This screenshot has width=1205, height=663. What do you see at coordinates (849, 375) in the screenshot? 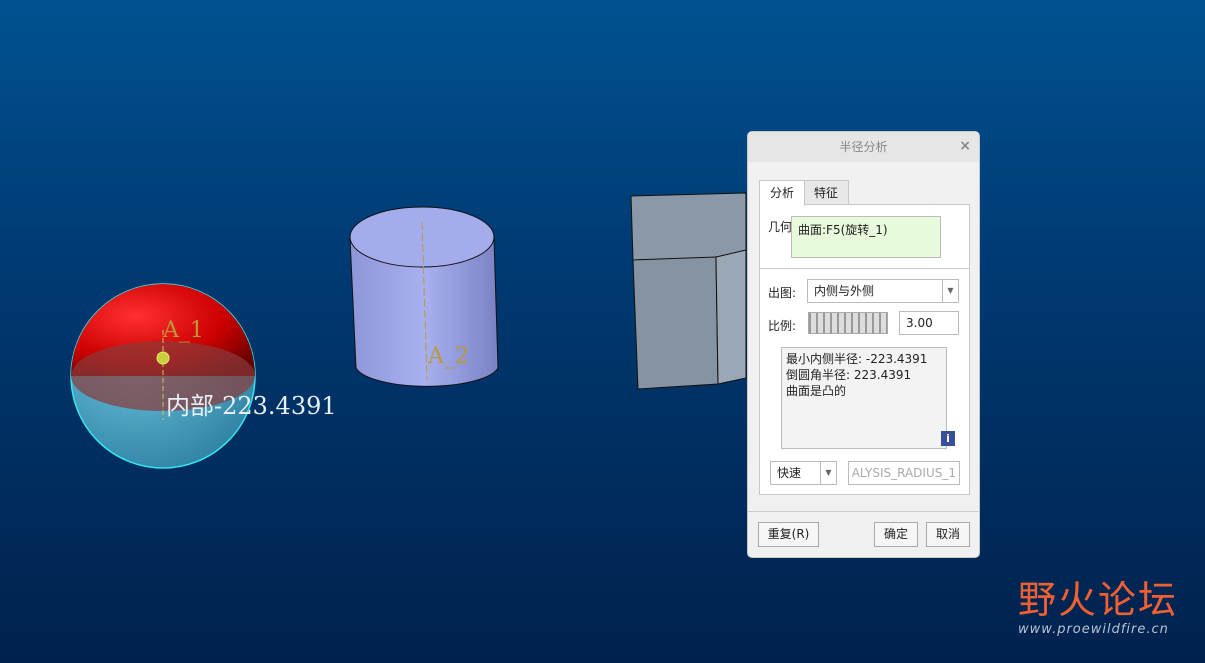
I see `result-line: 倒圆角半径: 223.4391` at bounding box center [849, 375].